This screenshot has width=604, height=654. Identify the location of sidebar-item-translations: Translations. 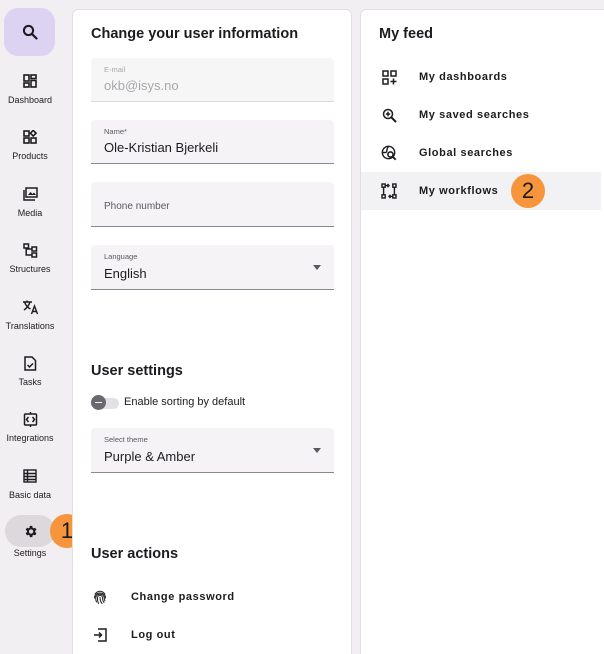
(30, 319).